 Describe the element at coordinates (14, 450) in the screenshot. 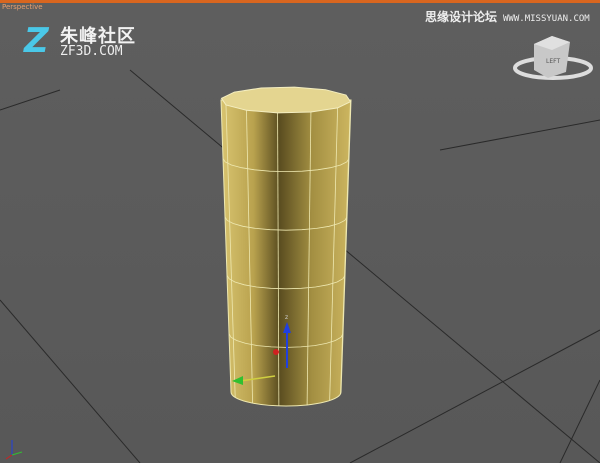

I see `world-axis-tripod` at that location.